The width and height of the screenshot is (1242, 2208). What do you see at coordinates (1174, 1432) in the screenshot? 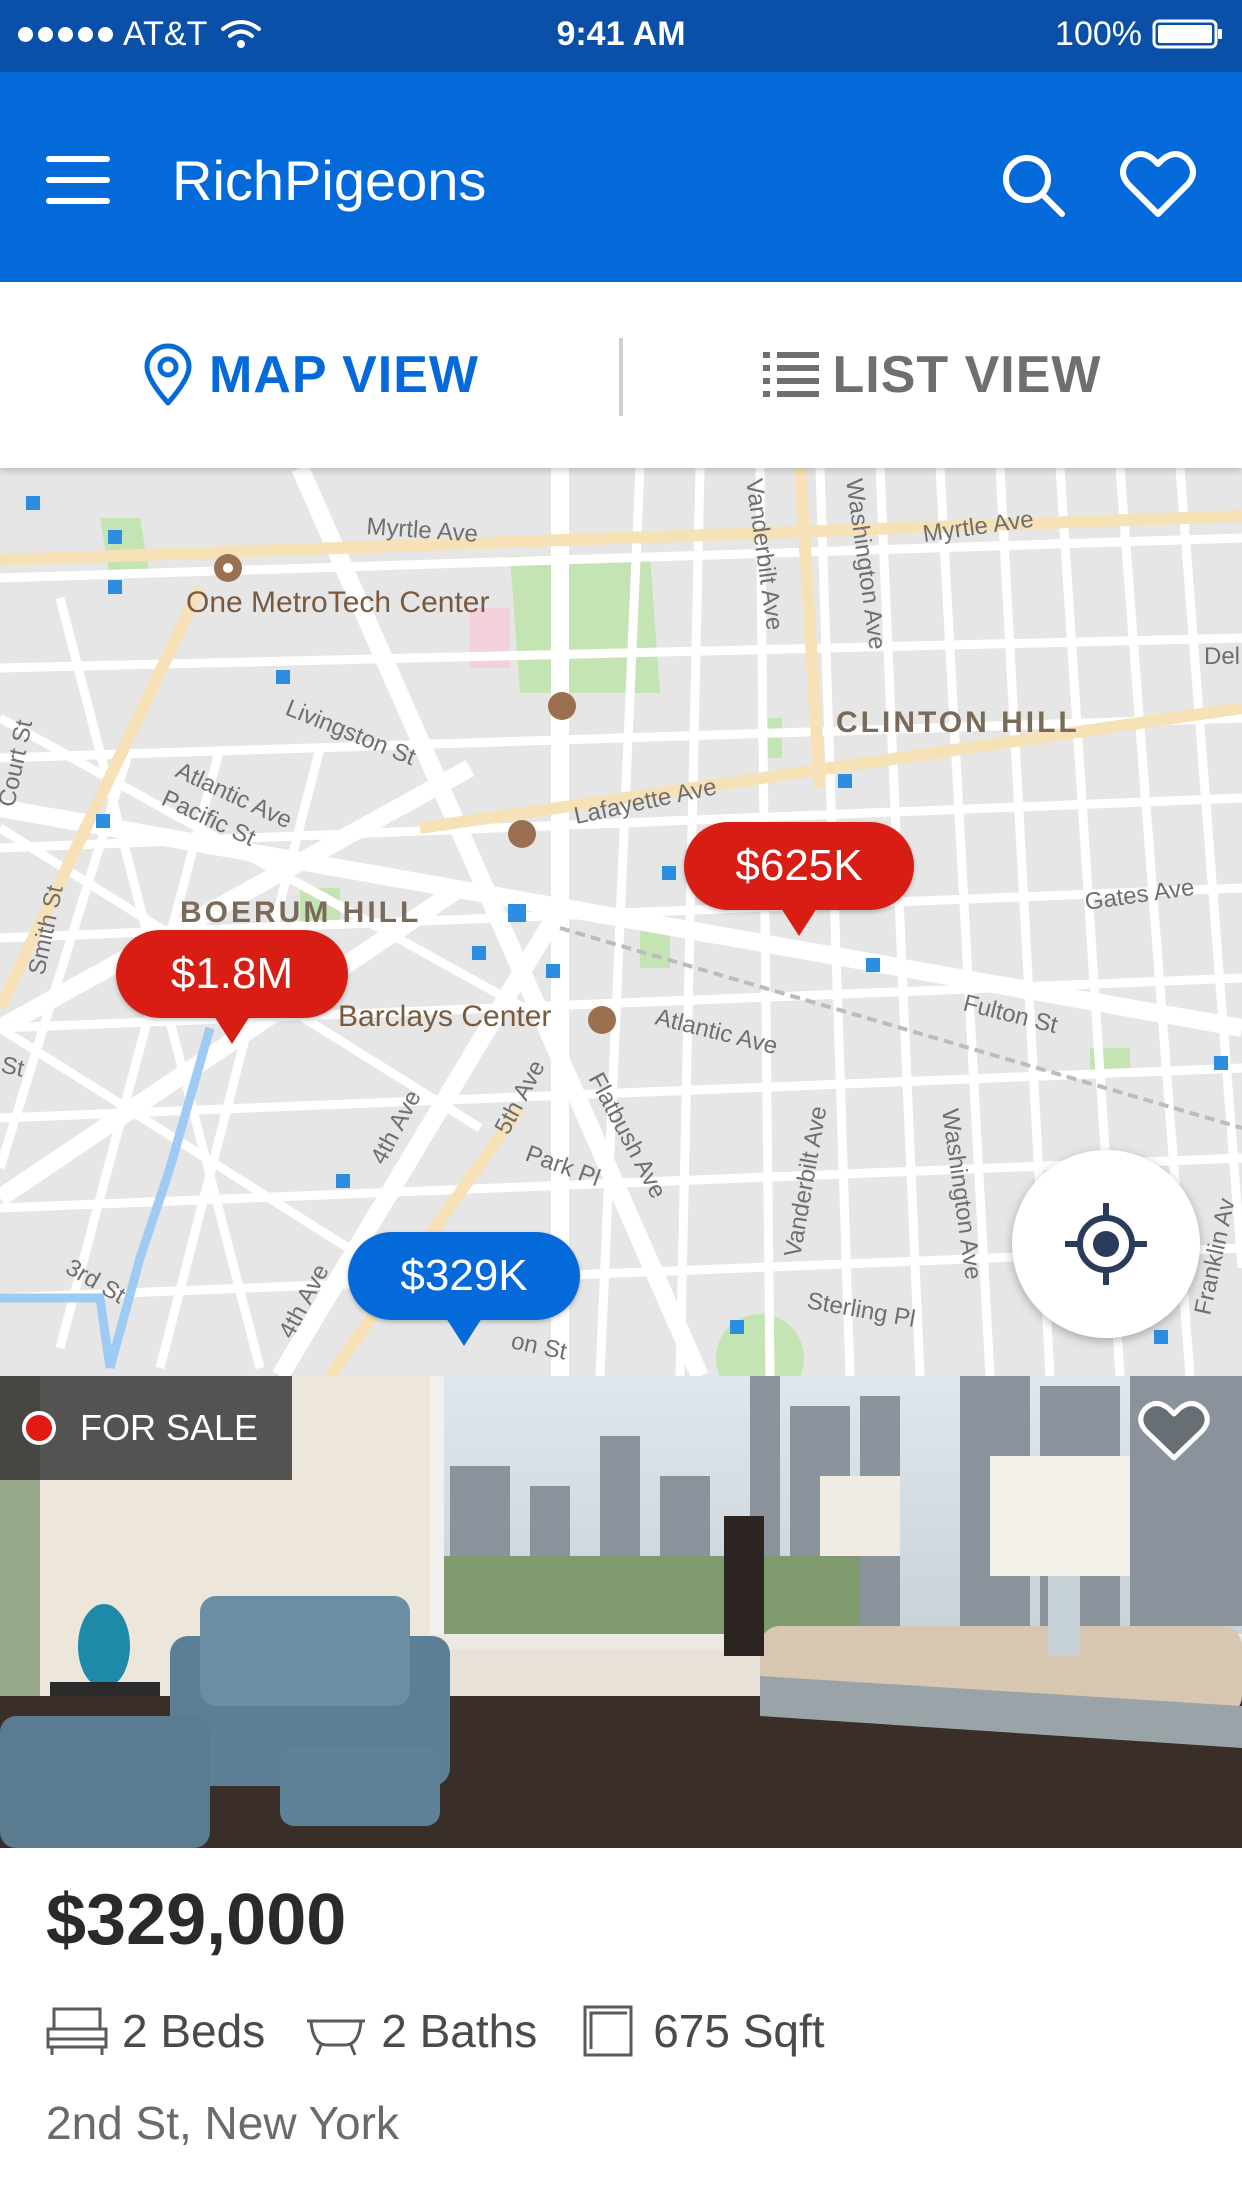
I see `heart-outline-icon` at bounding box center [1174, 1432].